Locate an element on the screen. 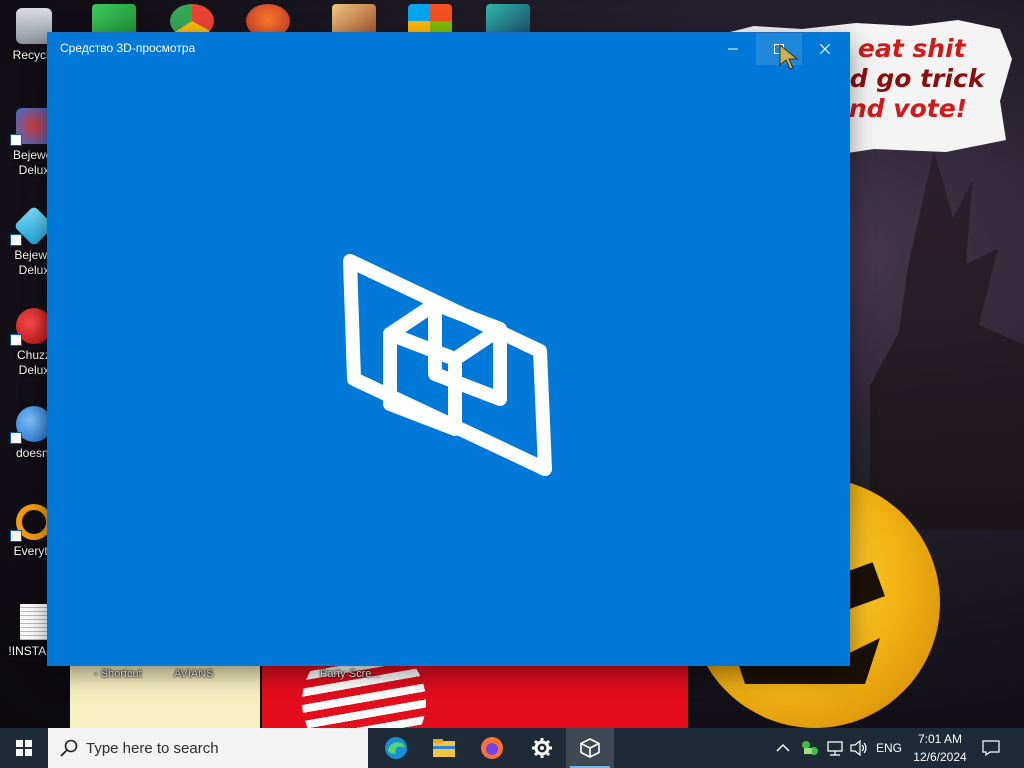 Image resolution: width=1024 pixels, height=768 pixels. action-center-button is located at coordinates (991, 748).